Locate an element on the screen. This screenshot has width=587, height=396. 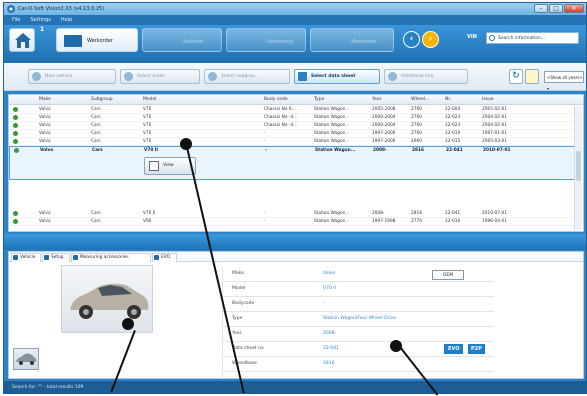
grid-scrollbar is located at coordinates (578, 168).